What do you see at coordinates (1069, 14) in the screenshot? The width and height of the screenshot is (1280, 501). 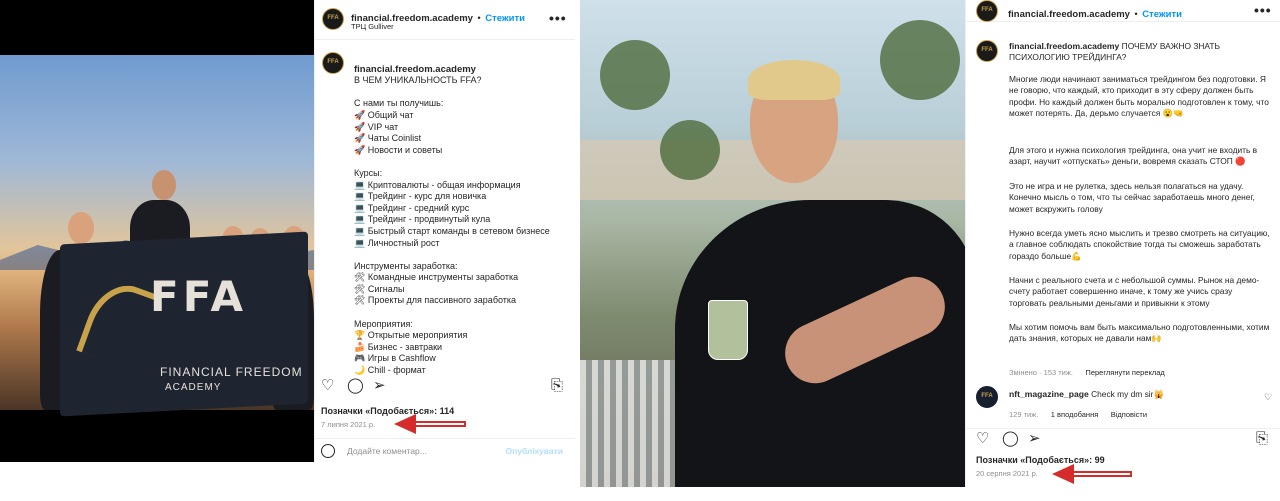 I see `username-link: financial.freedom.academy` at bounding box center [1069, 14].